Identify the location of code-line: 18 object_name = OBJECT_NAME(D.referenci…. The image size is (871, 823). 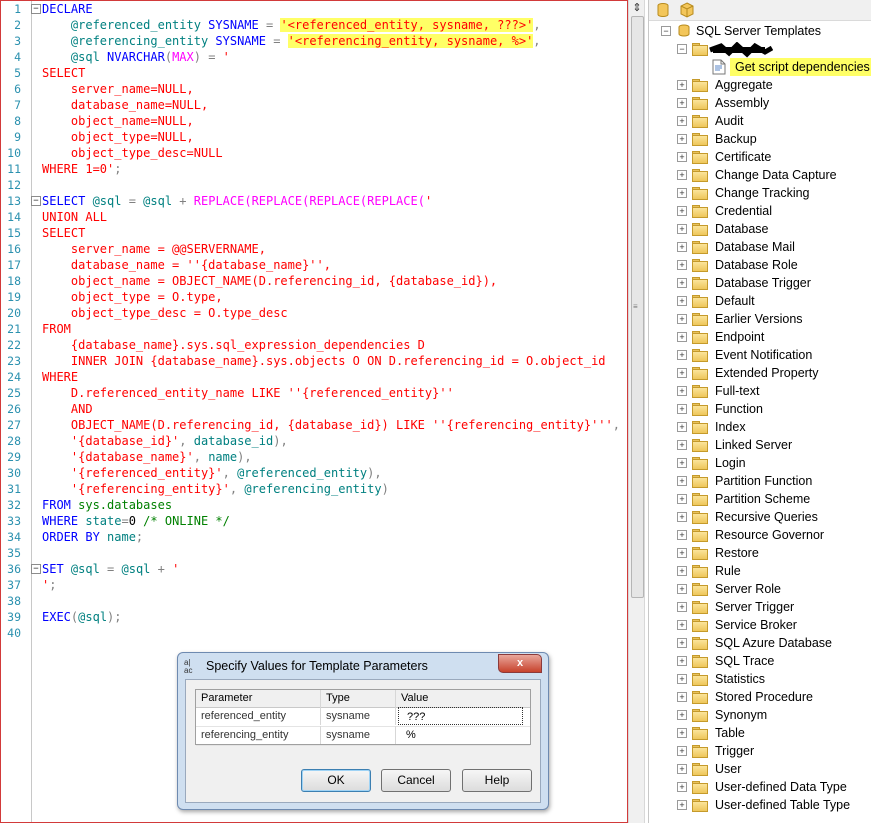
(313, 281).